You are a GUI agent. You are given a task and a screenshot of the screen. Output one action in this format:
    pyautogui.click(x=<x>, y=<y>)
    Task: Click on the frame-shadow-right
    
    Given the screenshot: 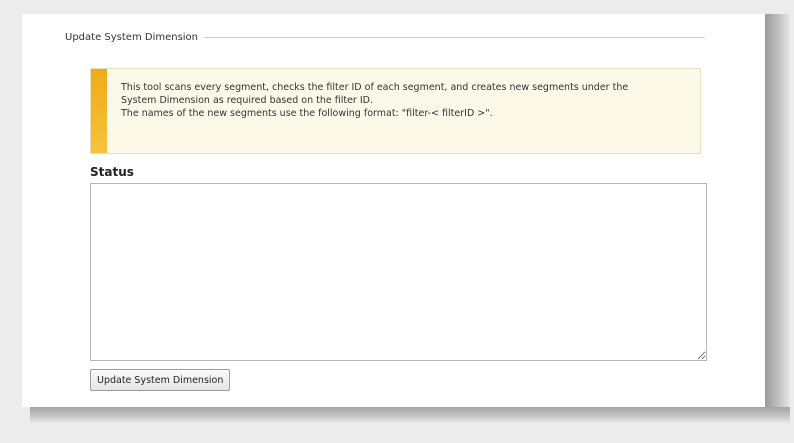 What is the action you would take?
    pyautogui.click(x=777, y=213)
    